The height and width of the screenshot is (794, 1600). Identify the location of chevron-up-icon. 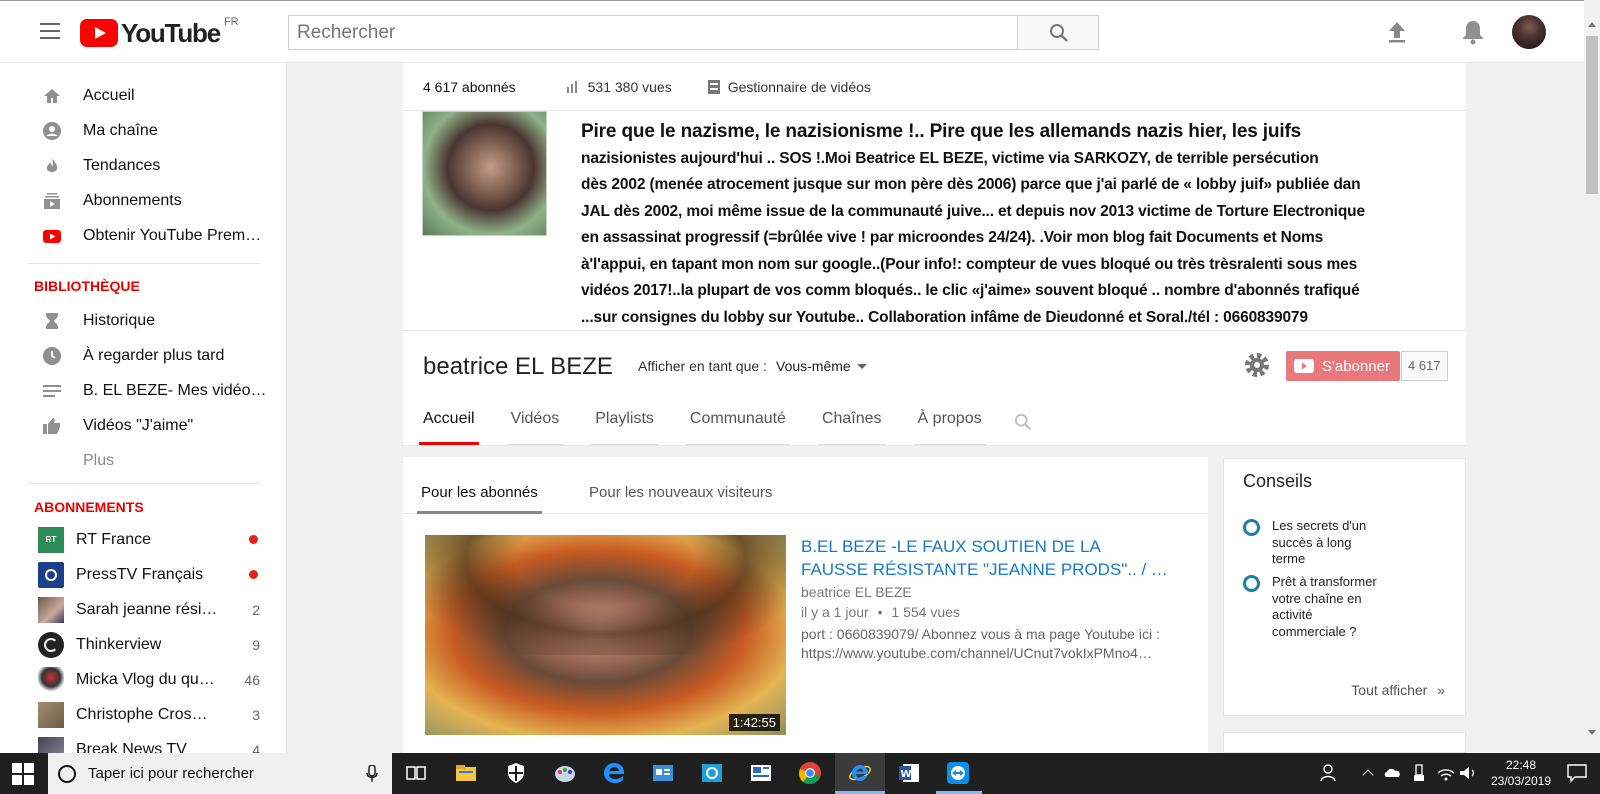
(1368, 775).